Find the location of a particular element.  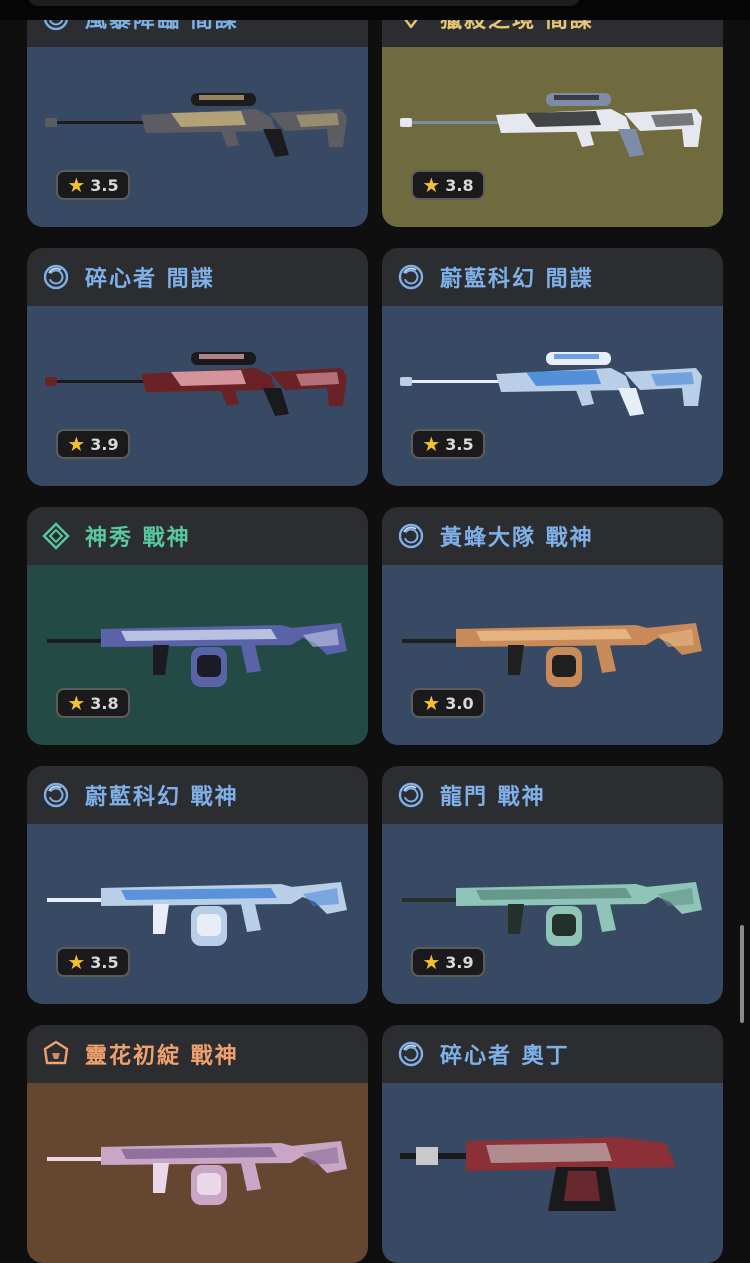

rating-badge: ★ 3.0 is located at coordinates (448, 703).